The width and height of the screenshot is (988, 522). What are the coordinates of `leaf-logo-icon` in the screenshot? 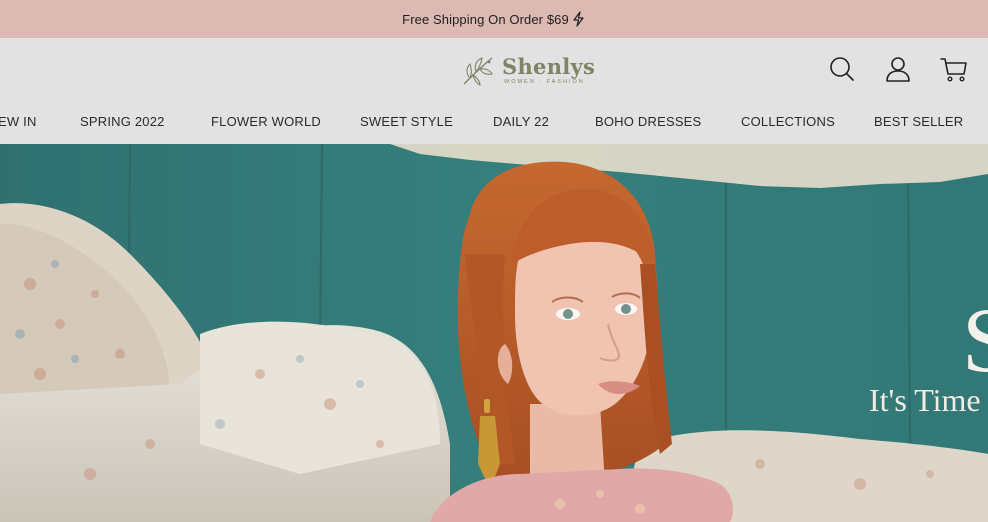 It's located at (478, 71).